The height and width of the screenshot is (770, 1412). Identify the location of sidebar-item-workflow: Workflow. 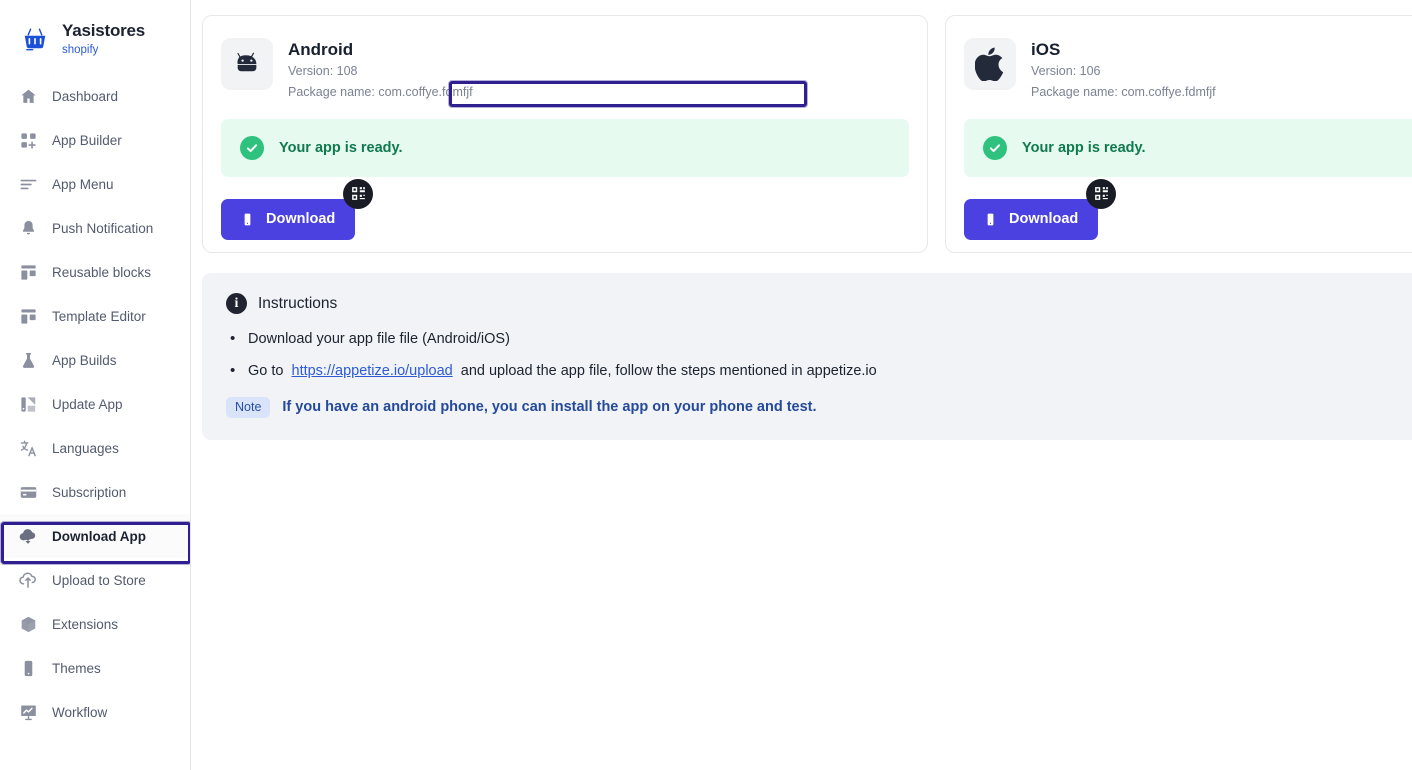
(95, 712).